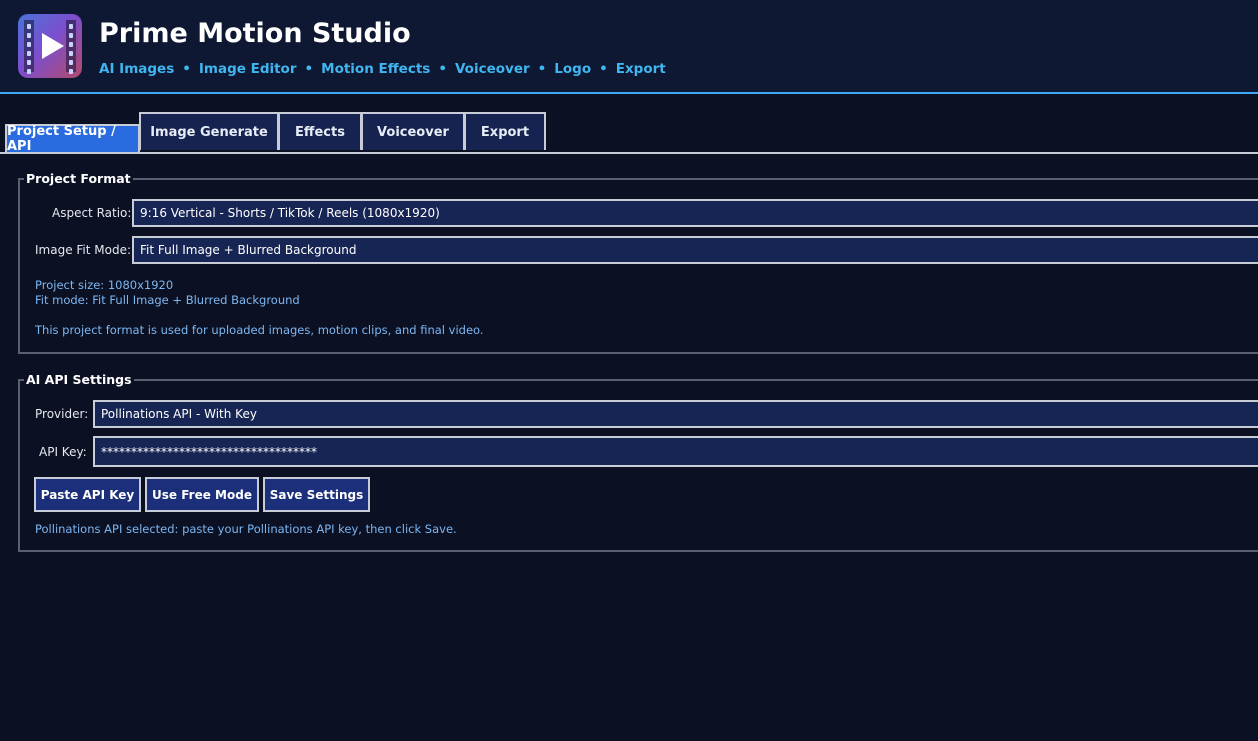 The image size is (1258, 741). I want to click on fit-mode-label: Image Fit Mode:, so click(83, 250).